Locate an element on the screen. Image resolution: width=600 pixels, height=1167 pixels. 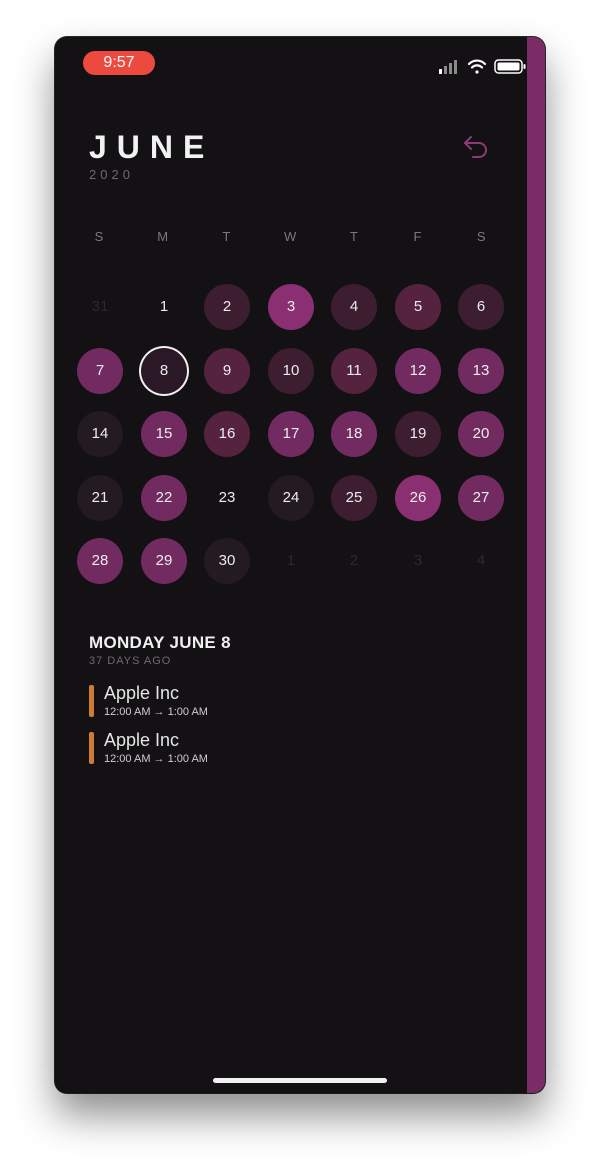
selected-date-relative: 37 DAYS AGO is located at coordinates (130, 661).